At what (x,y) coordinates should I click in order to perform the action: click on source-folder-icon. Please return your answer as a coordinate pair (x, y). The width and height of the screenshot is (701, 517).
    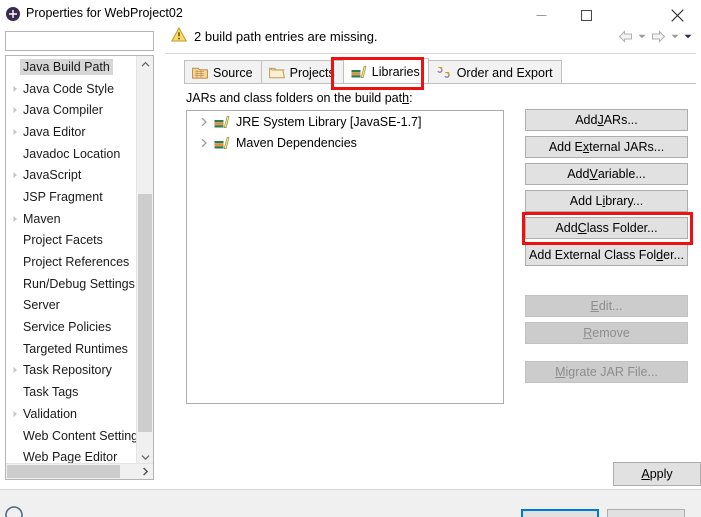
    Looking at the image, I should click on (200, 72).